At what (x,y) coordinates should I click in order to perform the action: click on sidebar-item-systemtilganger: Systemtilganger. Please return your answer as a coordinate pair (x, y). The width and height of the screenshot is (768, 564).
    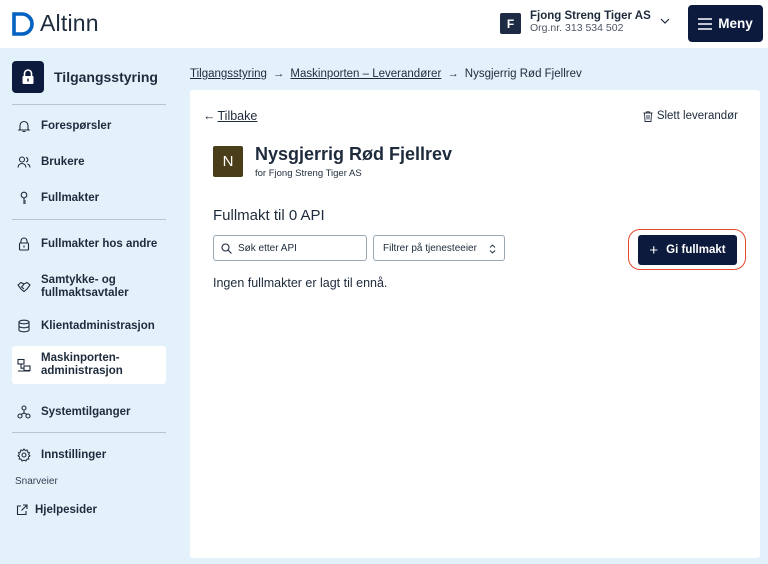
    Looking at the image, I should click on (89, 412).